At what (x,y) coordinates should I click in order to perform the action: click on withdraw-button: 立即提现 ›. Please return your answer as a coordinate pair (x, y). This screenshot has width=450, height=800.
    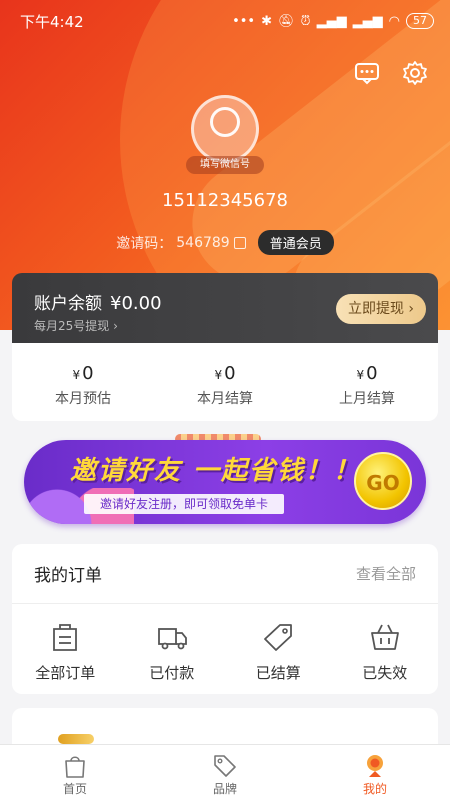
    Looking at the image, I should click on (381, 309).